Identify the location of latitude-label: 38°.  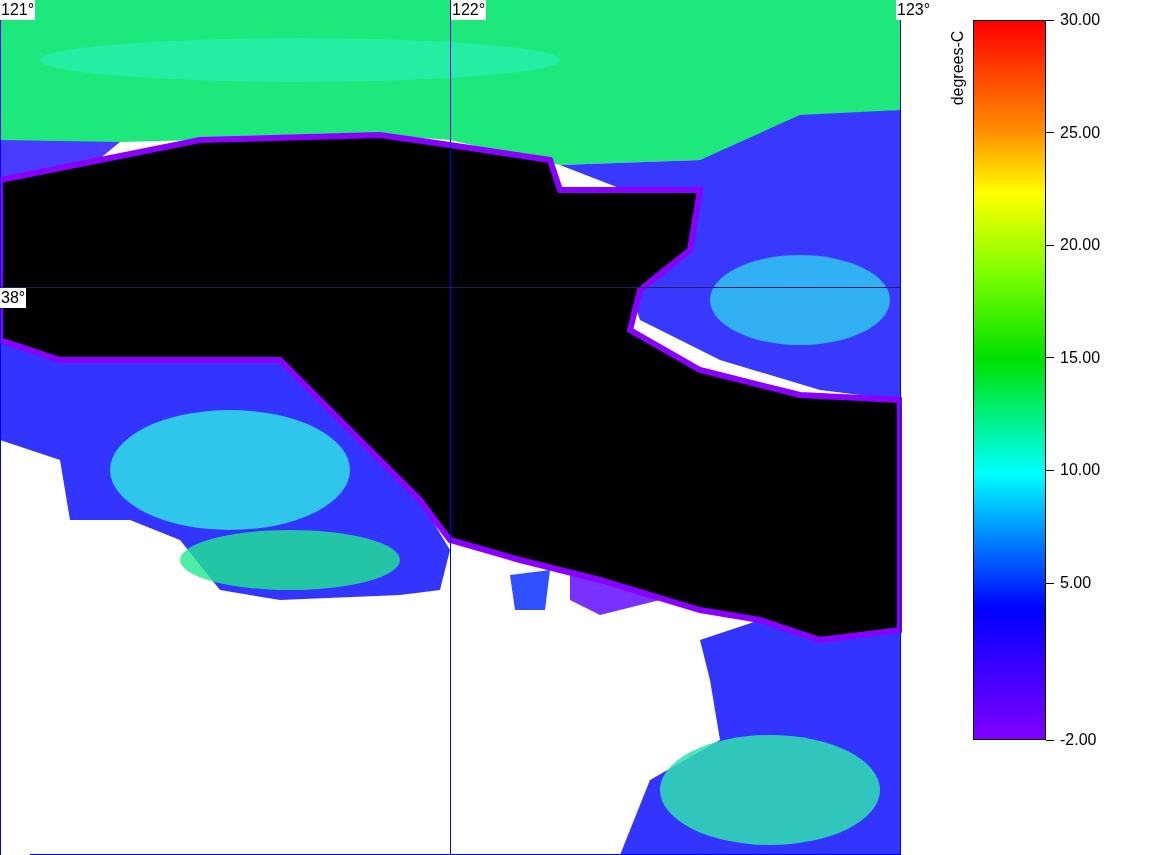
(13, 298).